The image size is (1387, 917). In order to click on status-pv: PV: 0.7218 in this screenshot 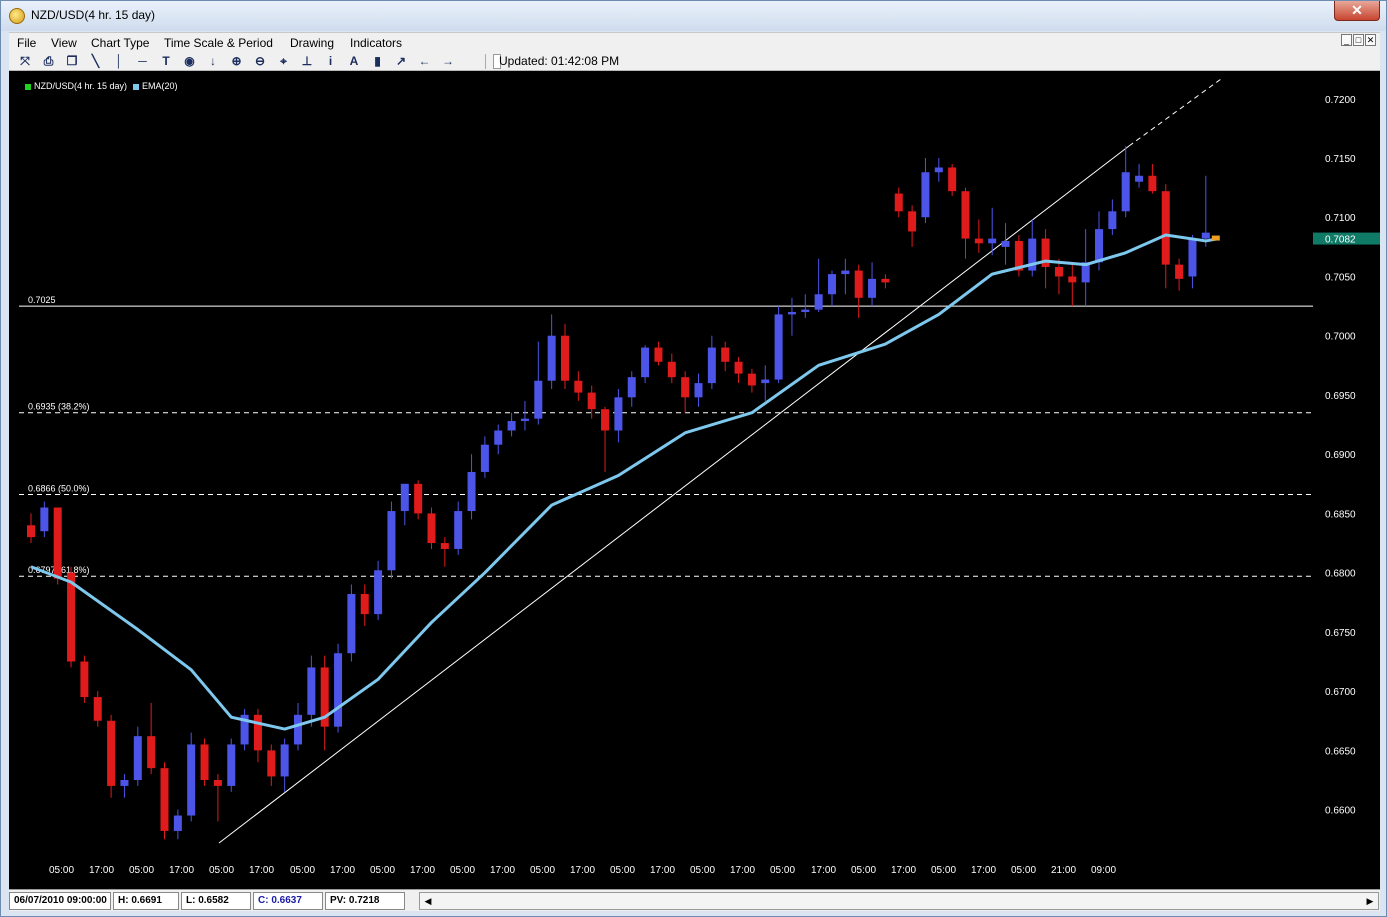, I will do `click(365, 901)`.